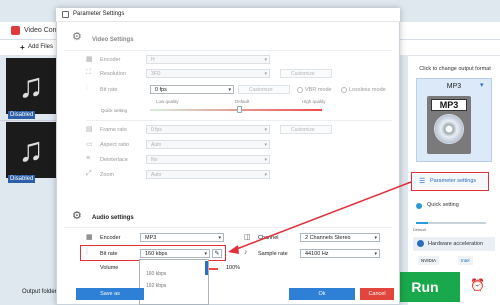 The width and height of the screenshot is (500, 305). I want to click on vbr-mode-radio, so click(300, 90).